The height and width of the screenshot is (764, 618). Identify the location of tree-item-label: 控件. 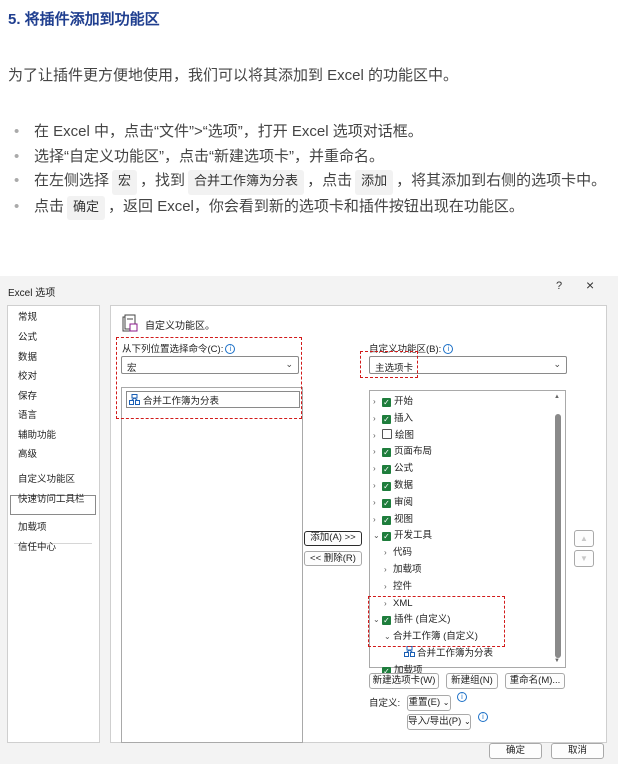
(403, 586).